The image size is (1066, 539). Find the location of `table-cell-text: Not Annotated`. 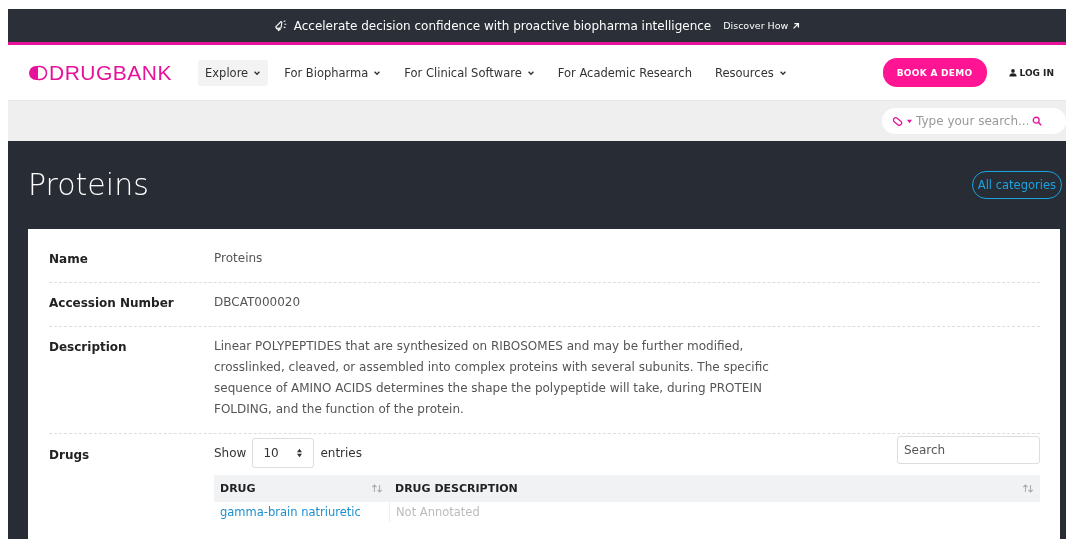

table-cell-text: Not Annotated is located at coordinates (438, 512).